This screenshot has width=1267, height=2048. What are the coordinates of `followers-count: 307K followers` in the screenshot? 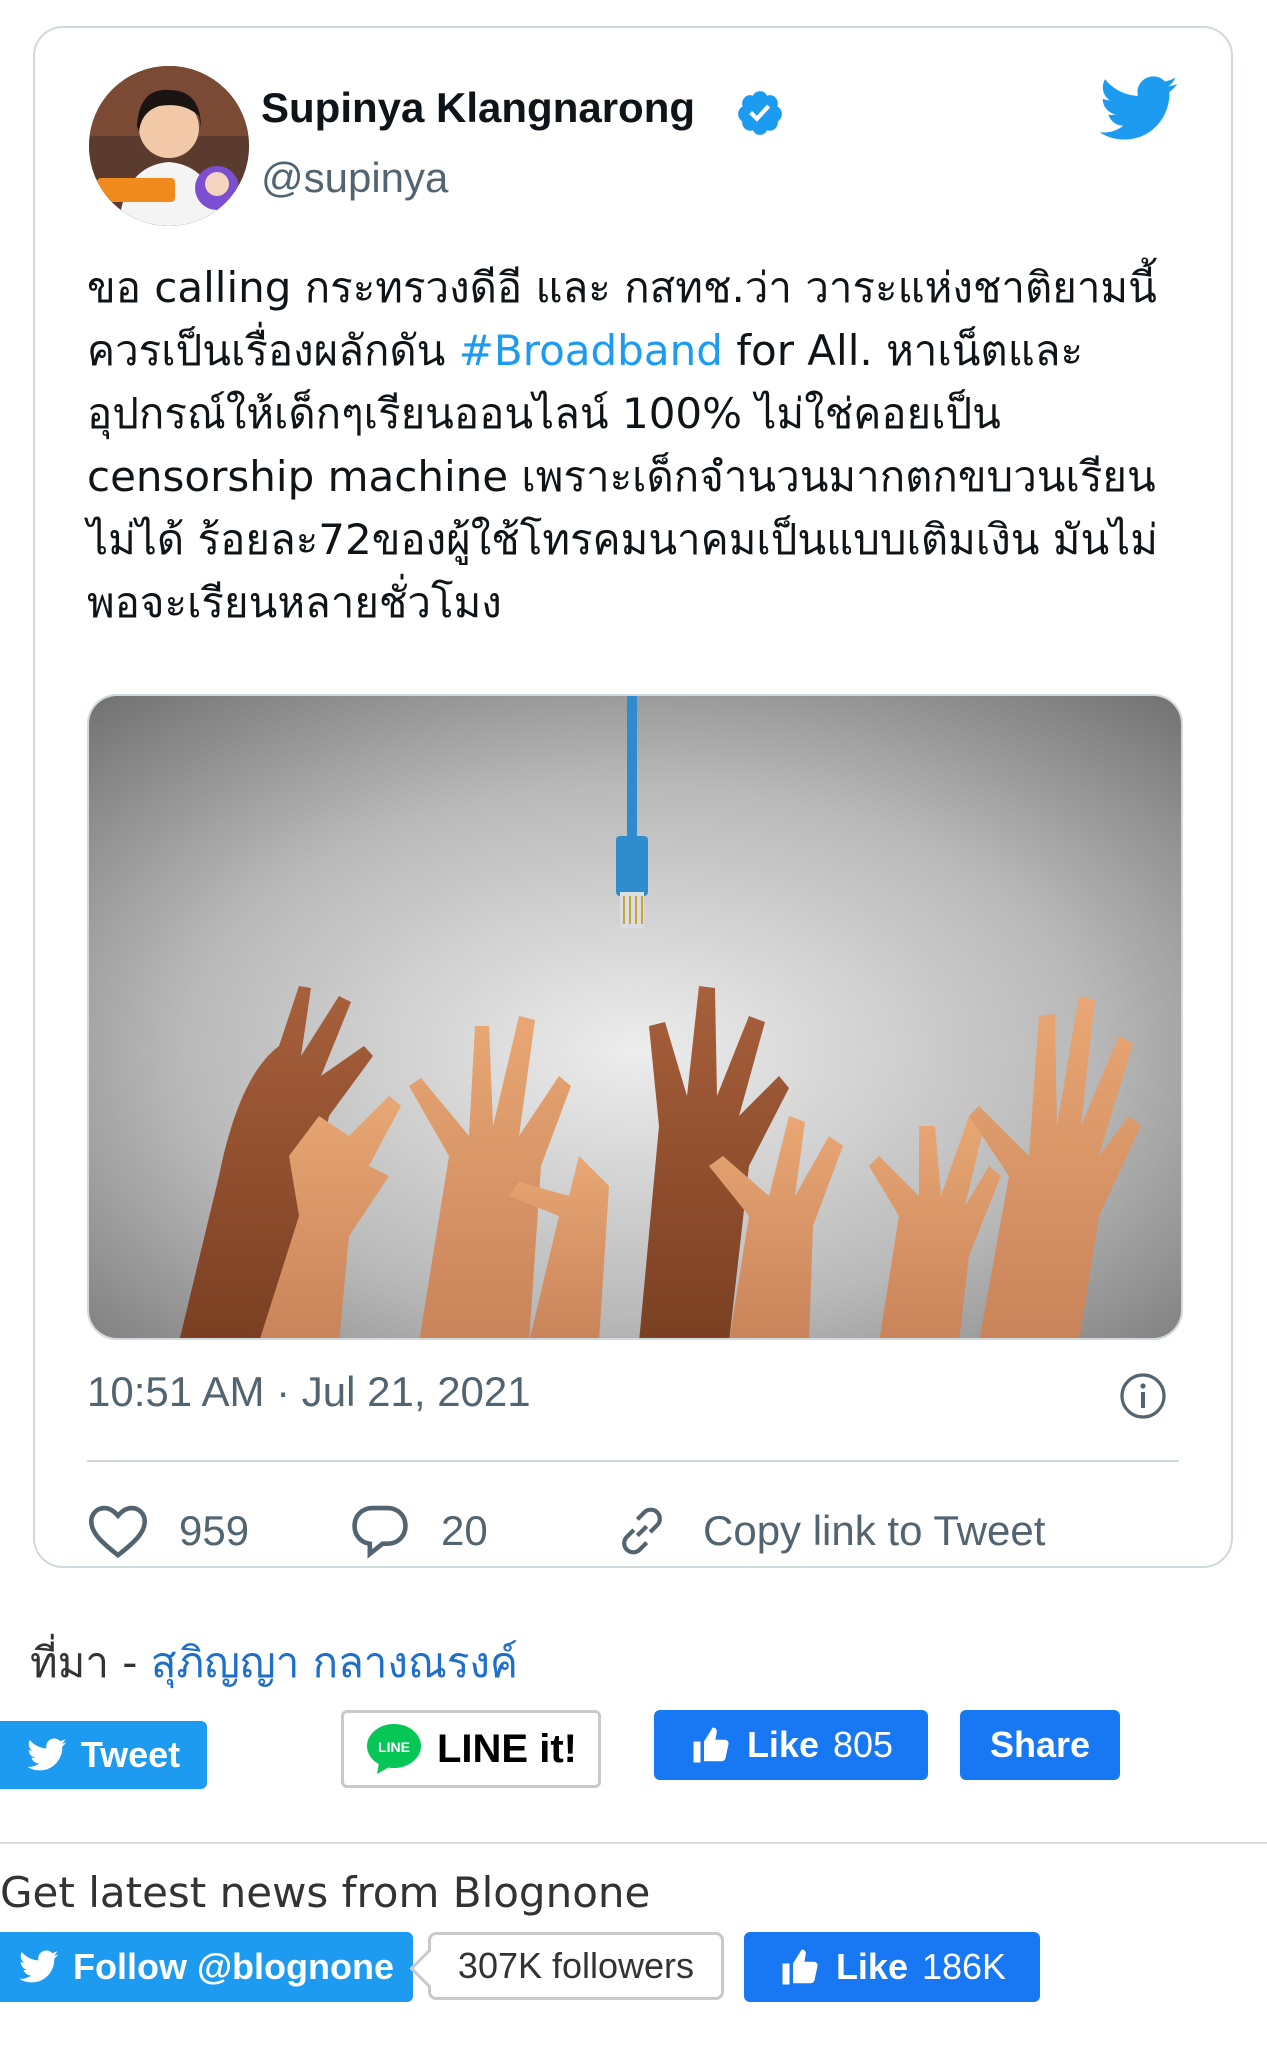 It's located at (576, 1965).